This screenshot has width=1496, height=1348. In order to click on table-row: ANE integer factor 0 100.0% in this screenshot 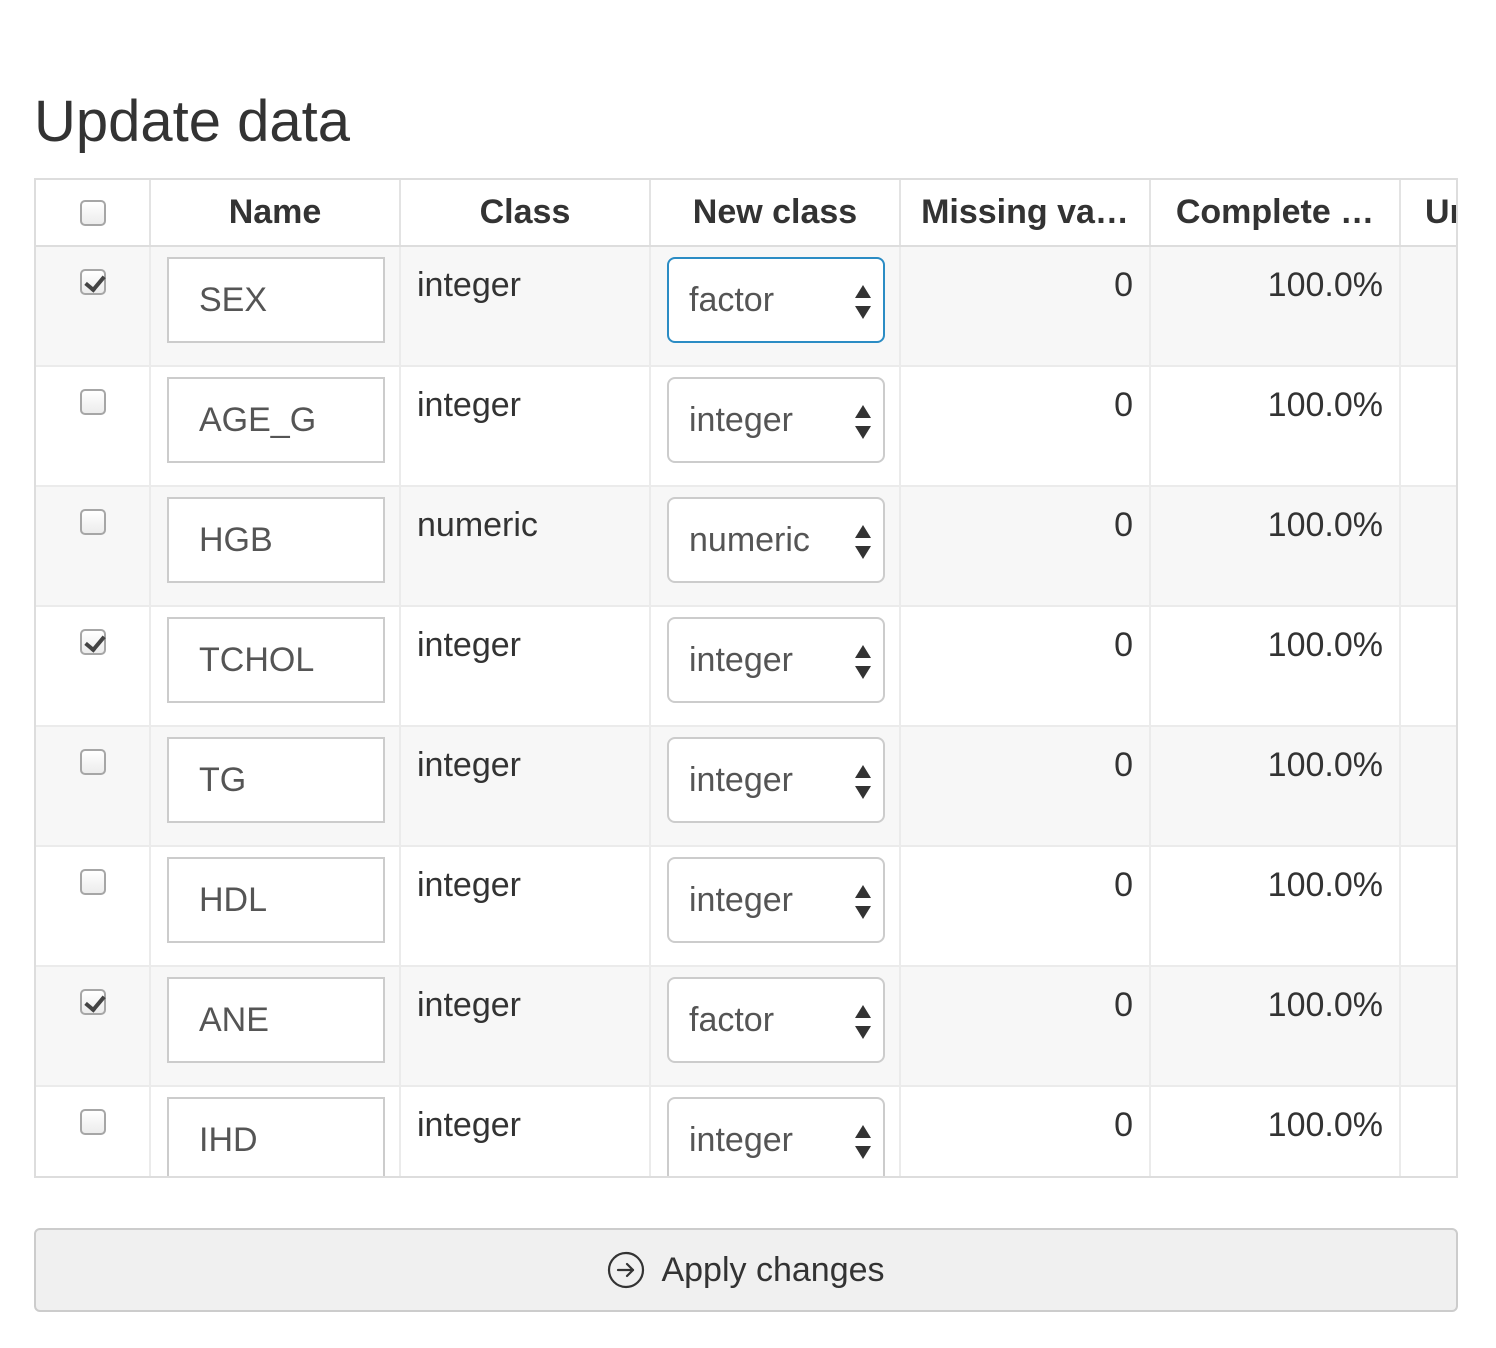, I will do `click(746, 1026)`.